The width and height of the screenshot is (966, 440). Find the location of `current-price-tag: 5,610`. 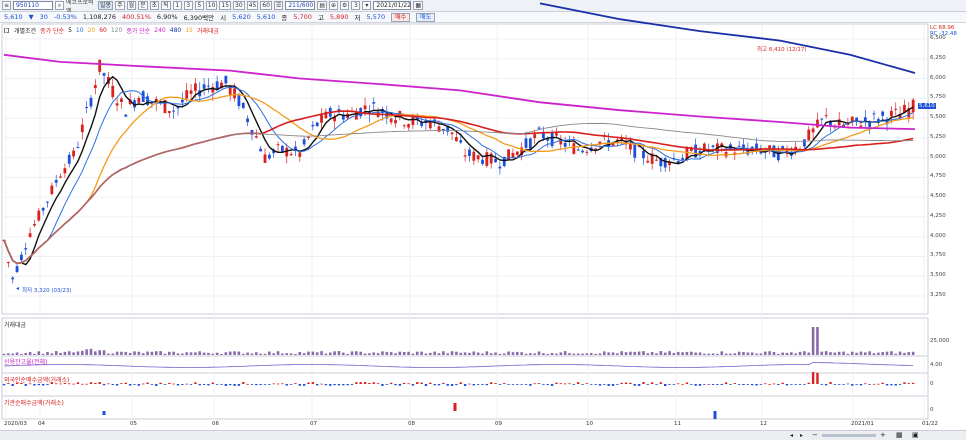

current-price-tag: 5,610 is located at coordinates (927, 106).